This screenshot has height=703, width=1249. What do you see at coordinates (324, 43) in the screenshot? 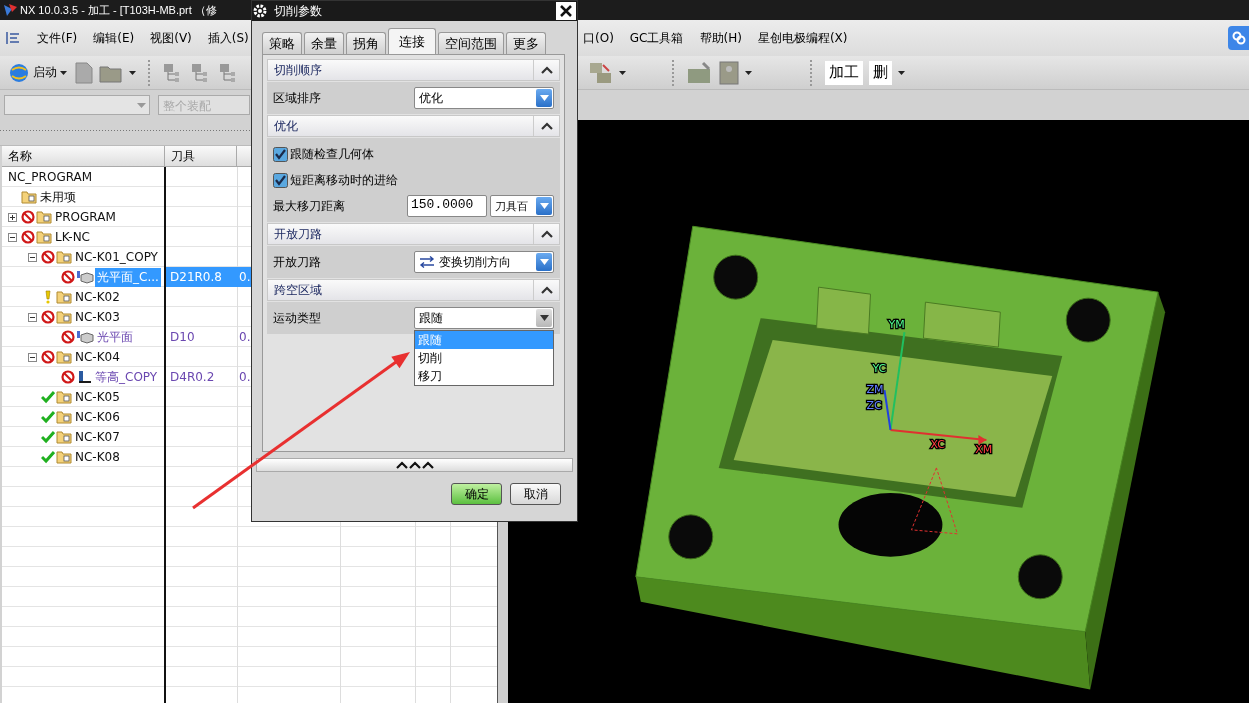
I see `tab: 余量` at bounding box center [324, 43].